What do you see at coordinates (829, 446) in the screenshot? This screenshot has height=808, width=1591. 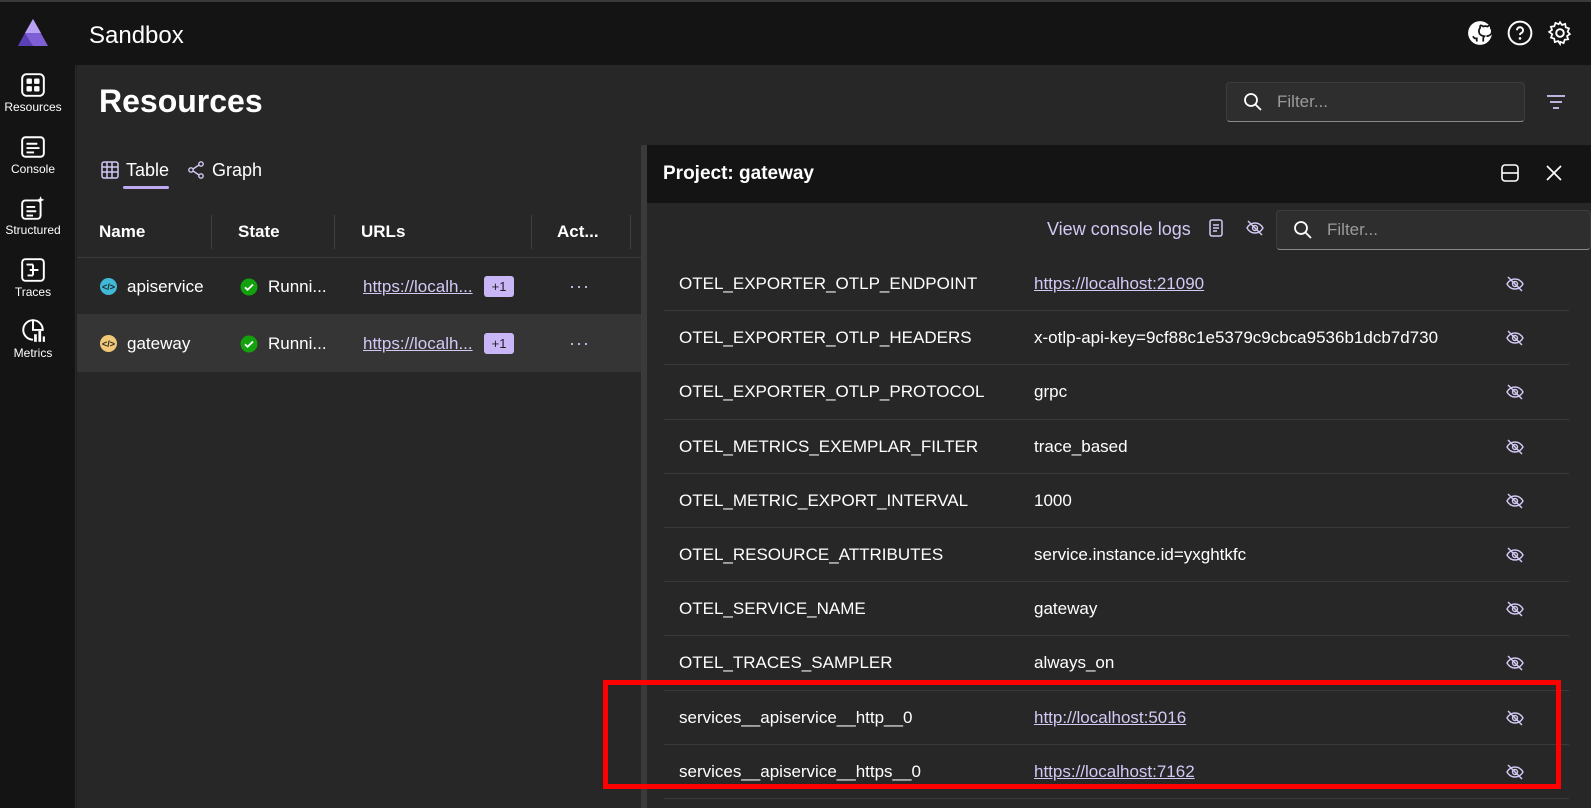 I see `env-var-name: OTEL_METRICS_EXEMPLAR_FILTER` at bounding box center [829, 446].